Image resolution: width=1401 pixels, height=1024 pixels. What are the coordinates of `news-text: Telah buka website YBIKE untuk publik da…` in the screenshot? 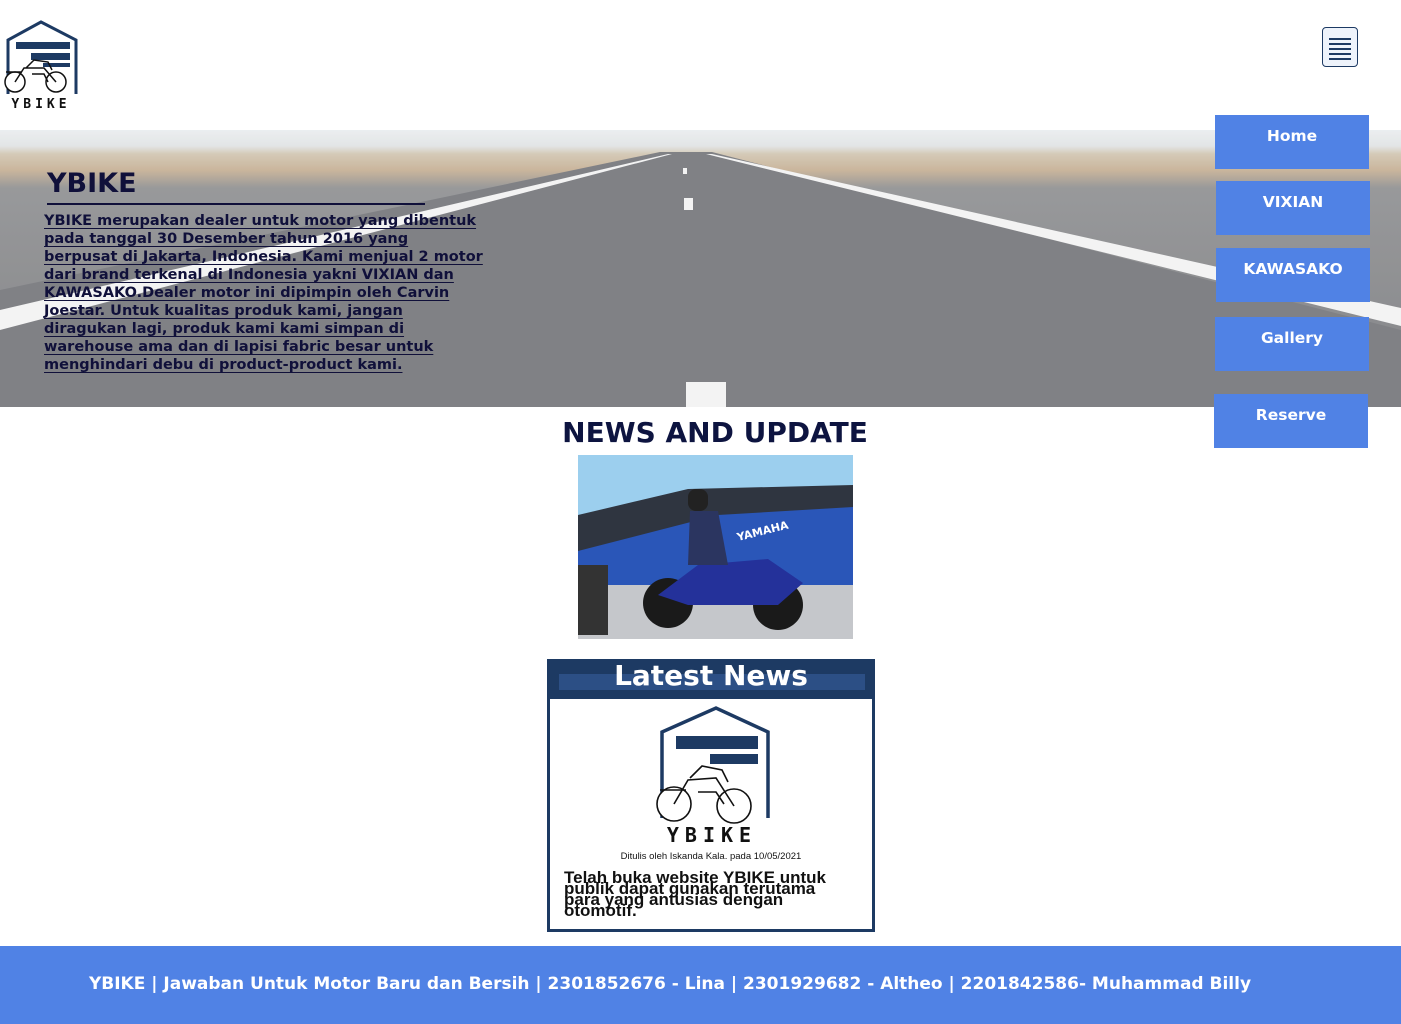 It's located at (695, 894).